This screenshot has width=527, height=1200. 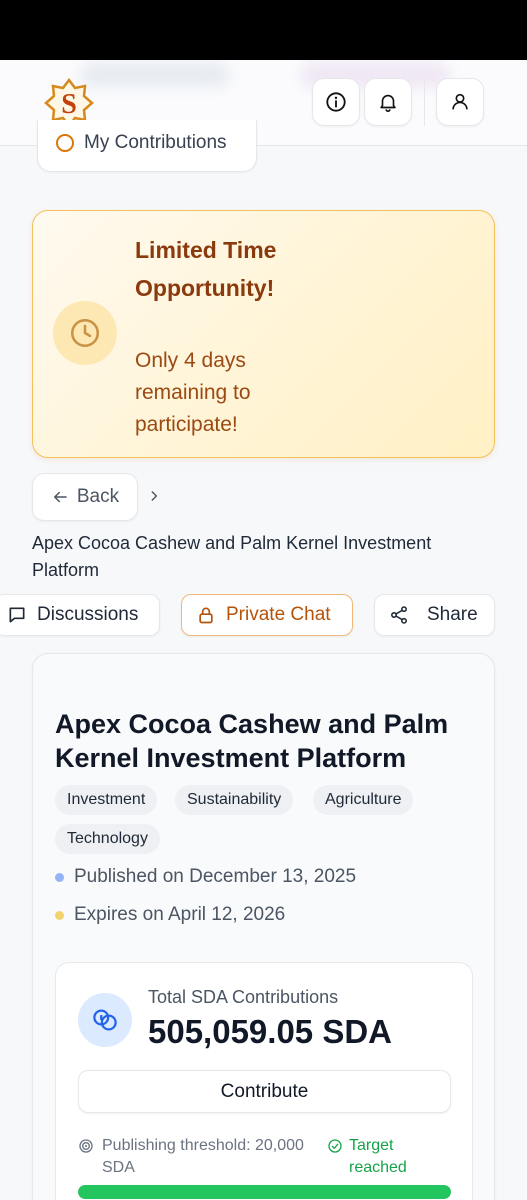 I want to click on contribution-progress-bar, so click(x=264, y=1192).